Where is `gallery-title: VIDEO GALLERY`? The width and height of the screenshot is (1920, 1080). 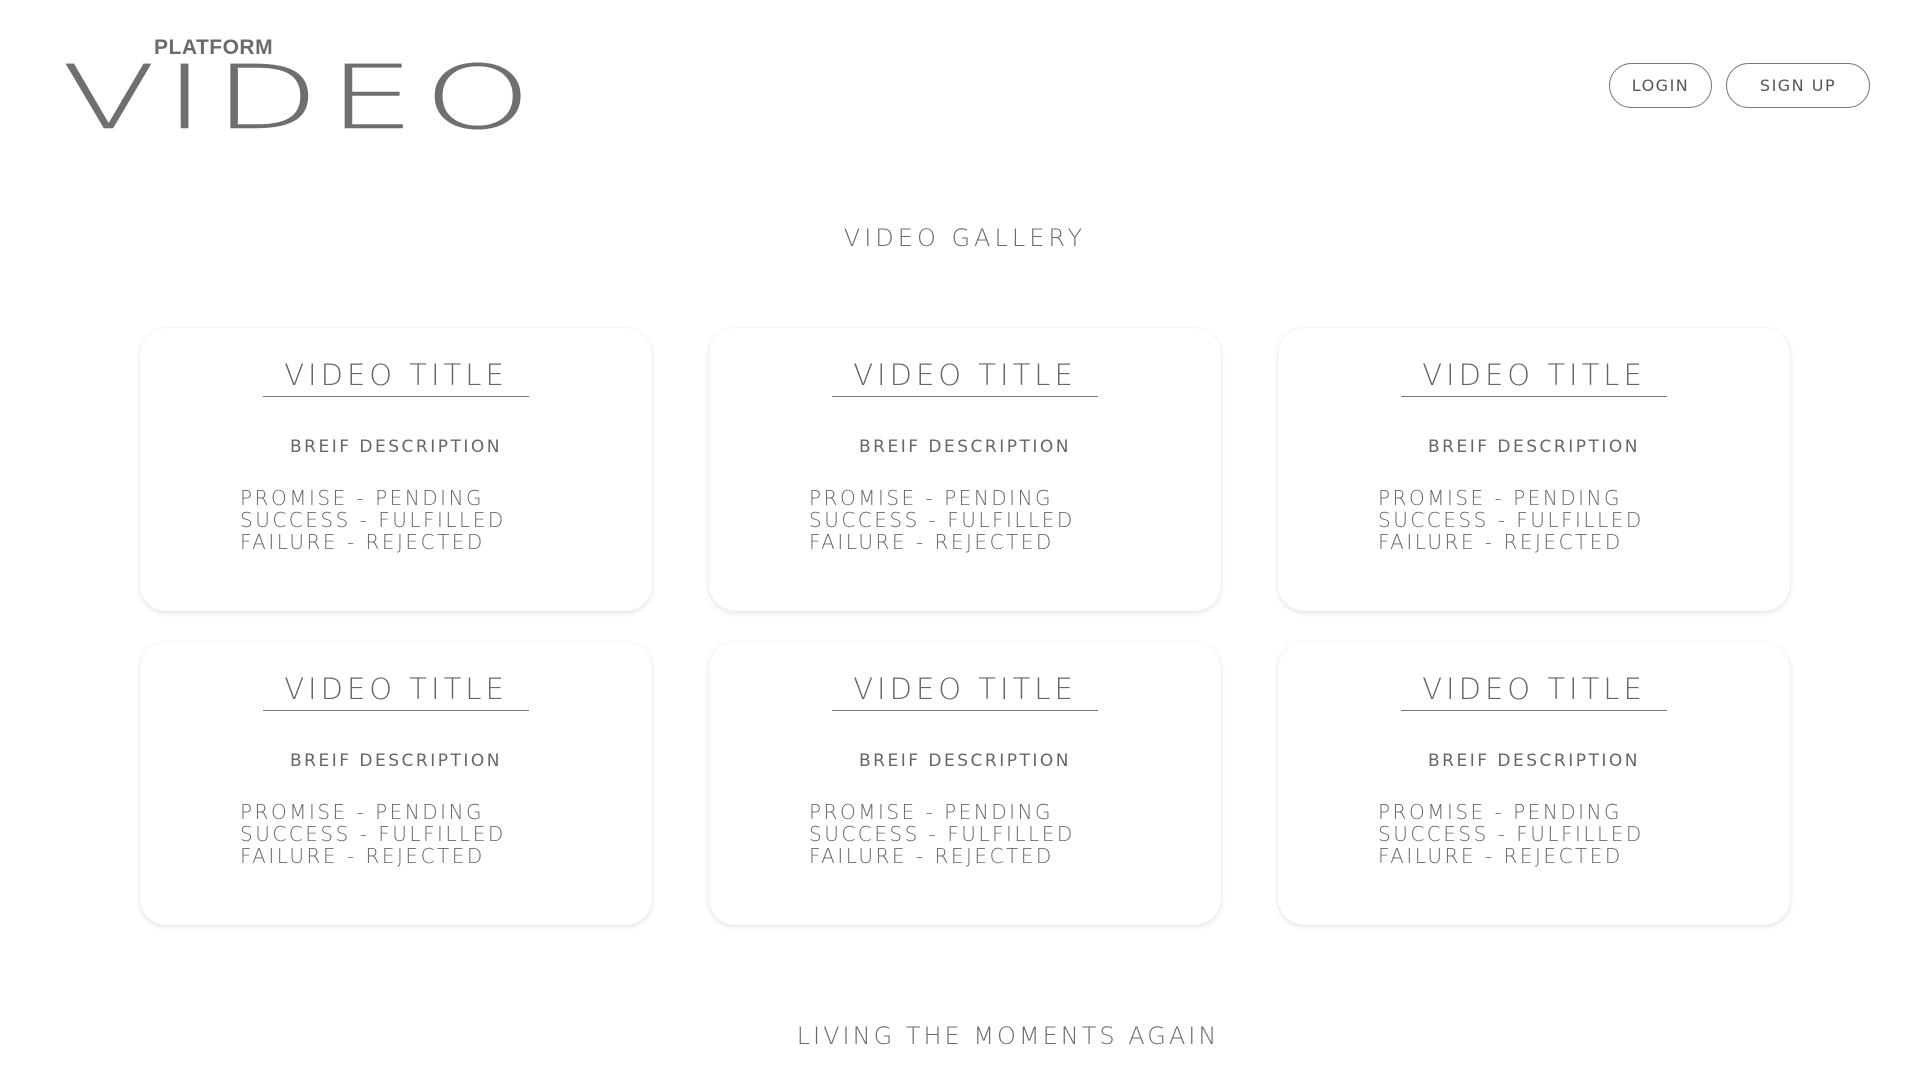 gallery-title: VIDEO GALLERY is located at coordinates (965, 238).